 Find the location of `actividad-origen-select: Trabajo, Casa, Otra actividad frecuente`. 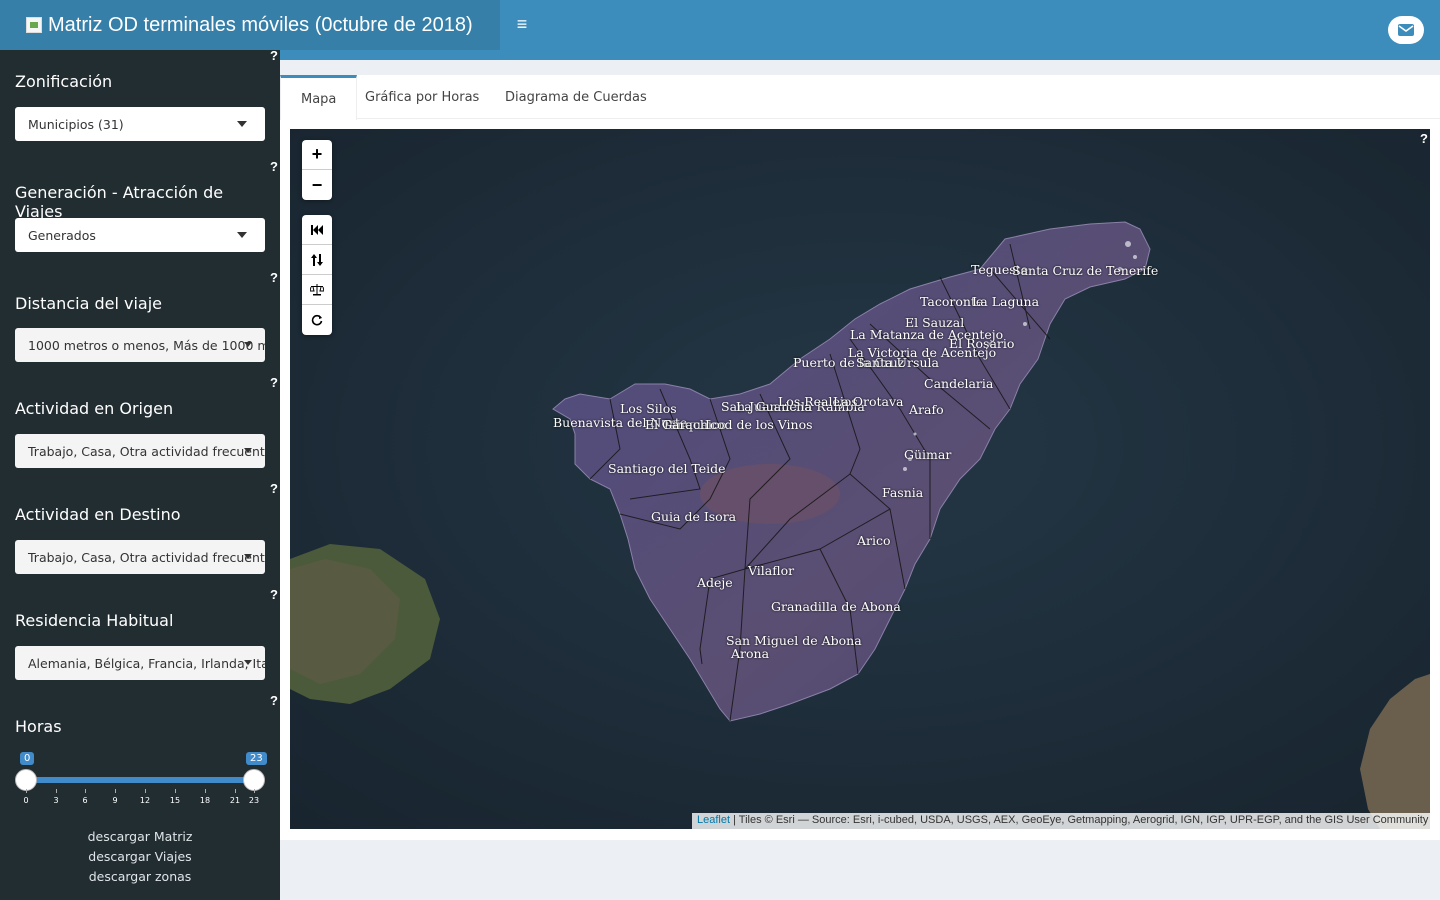

actividad-origen-select: Trabajo, Casa, Otra actividad frecuente is located at coordinates (140, 451).